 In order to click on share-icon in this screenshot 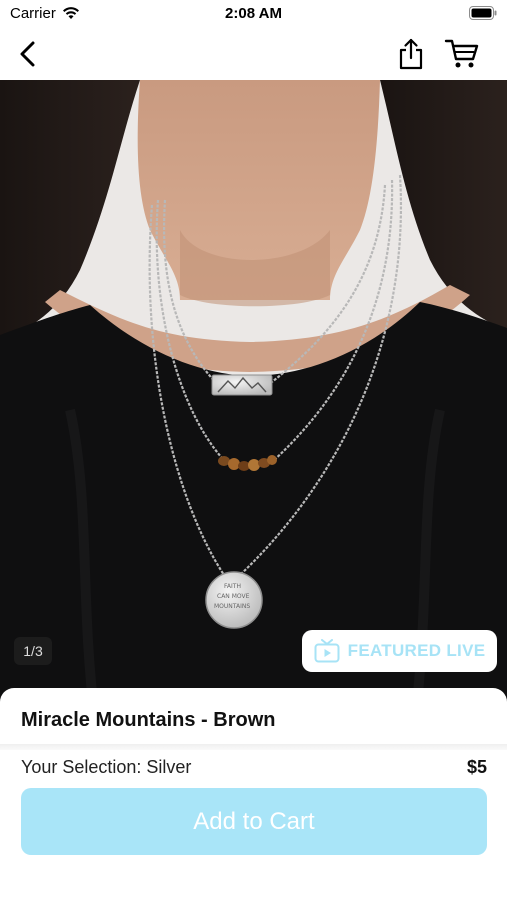, I will do `click(411, 54)`.